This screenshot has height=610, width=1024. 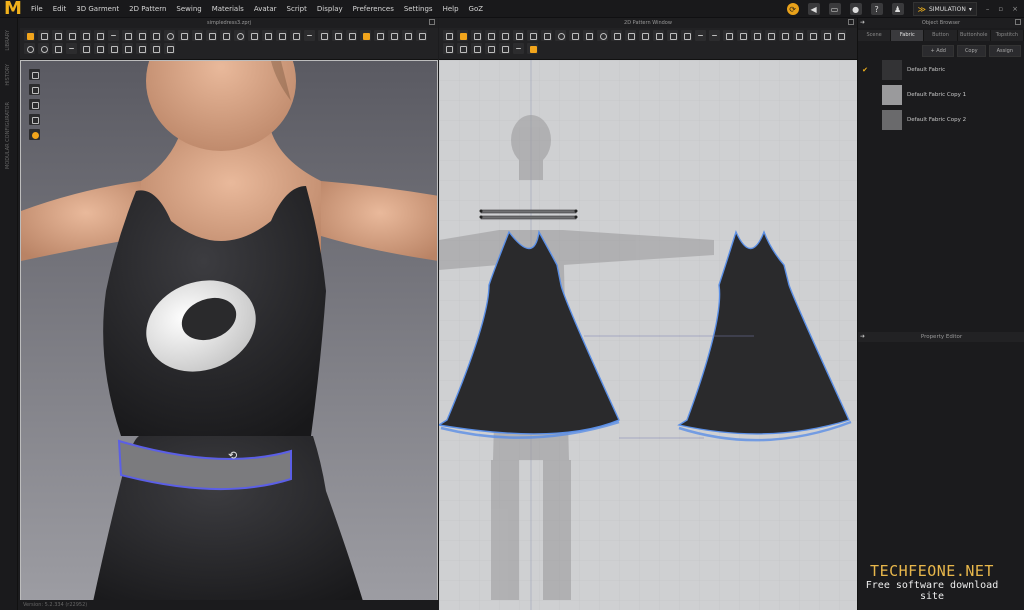 What do you see at coordinates (714, 35) in the screenshot?
I see `free-sewing-tool-icon` at bounding box center [714, 35].